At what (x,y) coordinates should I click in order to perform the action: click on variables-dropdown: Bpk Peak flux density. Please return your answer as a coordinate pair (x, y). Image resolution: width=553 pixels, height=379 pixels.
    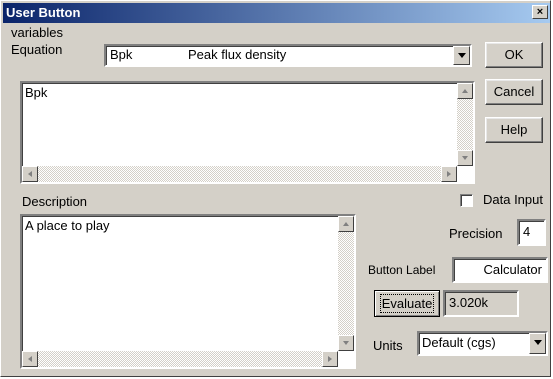
    Looking at the image, I should click on (288, 55).